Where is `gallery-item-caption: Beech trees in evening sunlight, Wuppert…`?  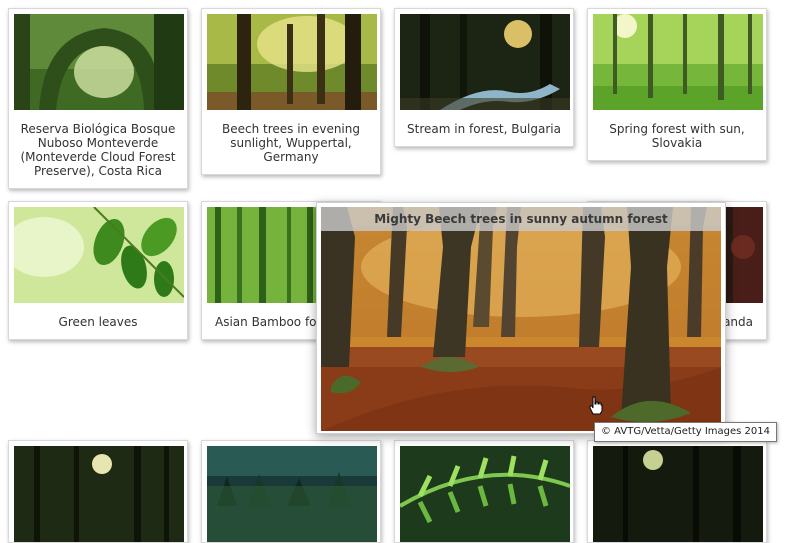 gallery-item-caption: Beech trees in evening sunlight, Wuppert… is located at coordinates (290, 143).